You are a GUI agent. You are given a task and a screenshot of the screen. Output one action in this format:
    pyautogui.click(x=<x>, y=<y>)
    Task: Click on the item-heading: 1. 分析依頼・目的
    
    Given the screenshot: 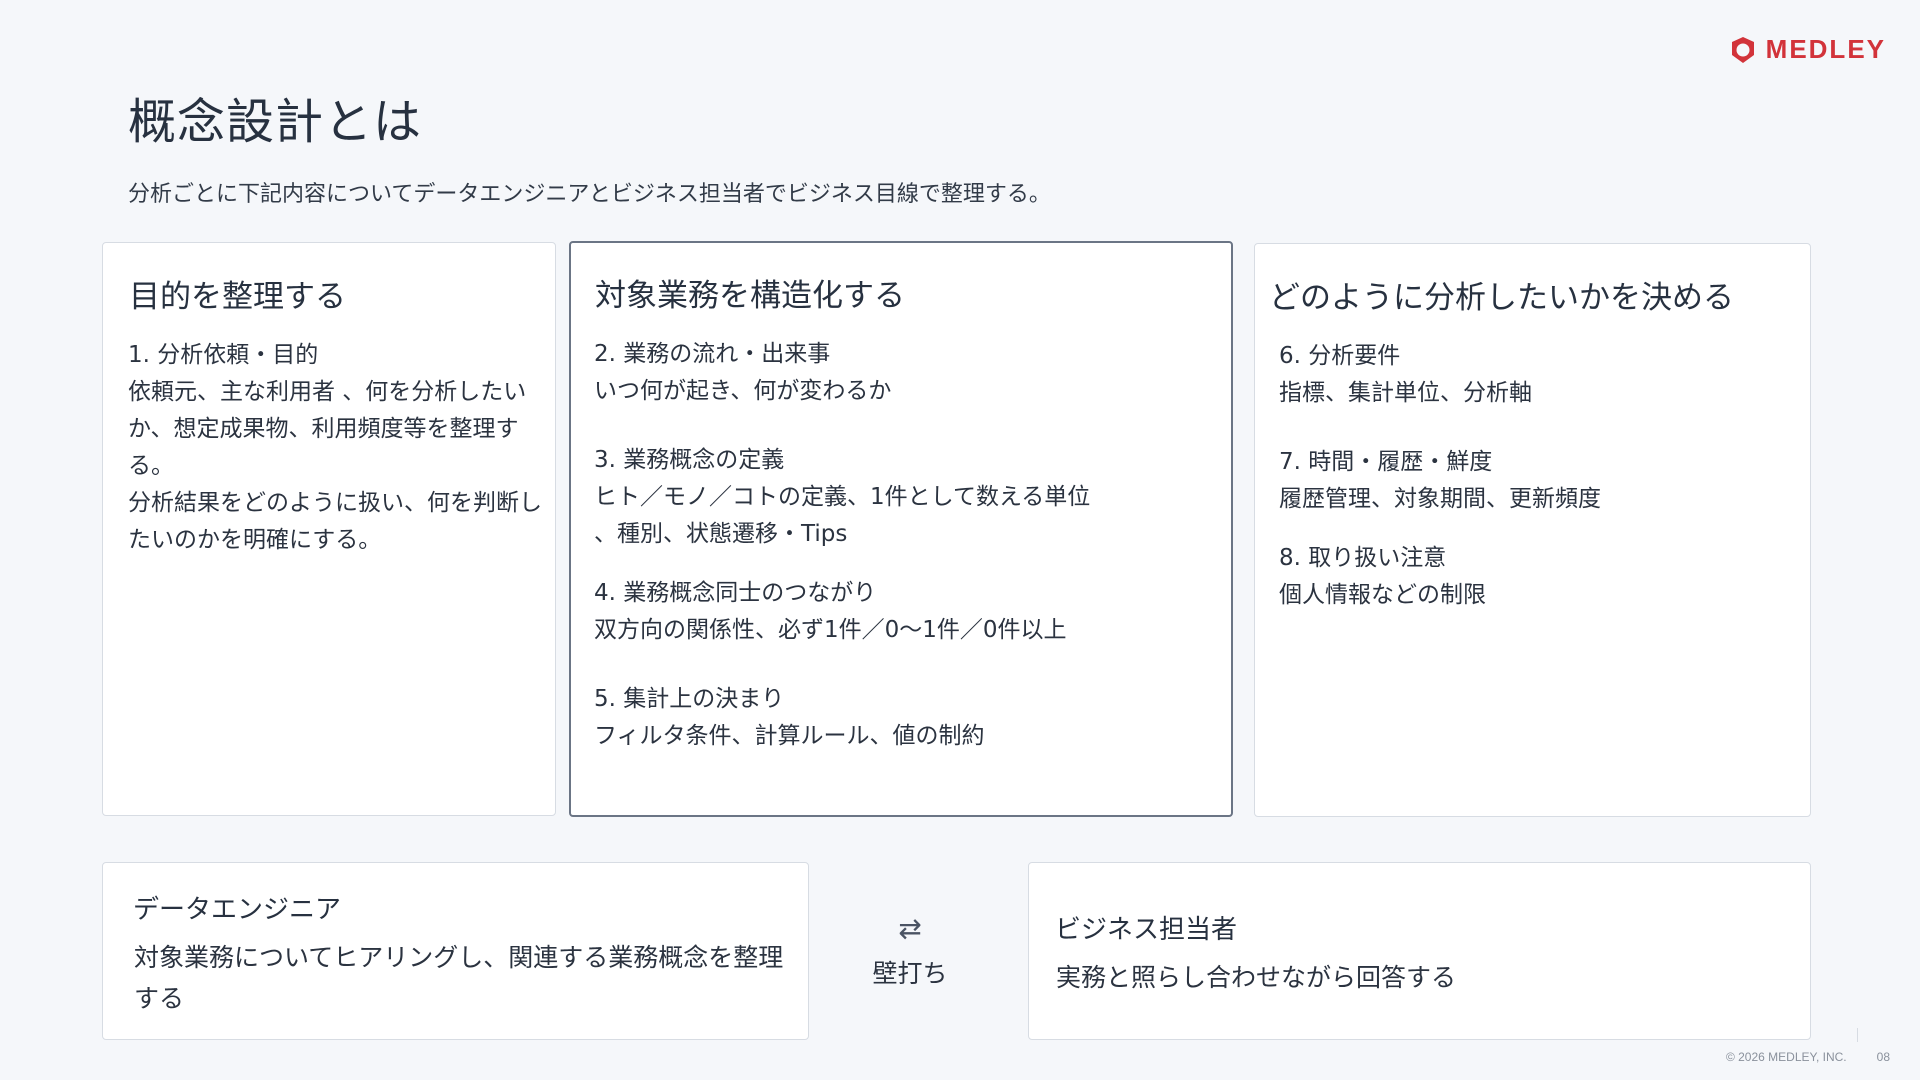 What is the action you would take?
    pyautogui.click(x=223, y=355)
    